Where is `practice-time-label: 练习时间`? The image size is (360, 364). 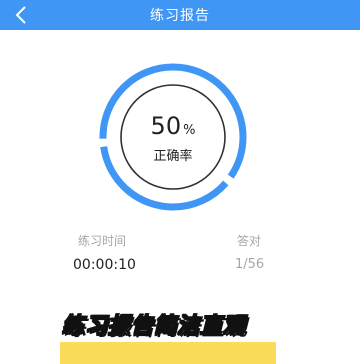
practice-time-label: 练习时间 is located at coordinates (102, 241).